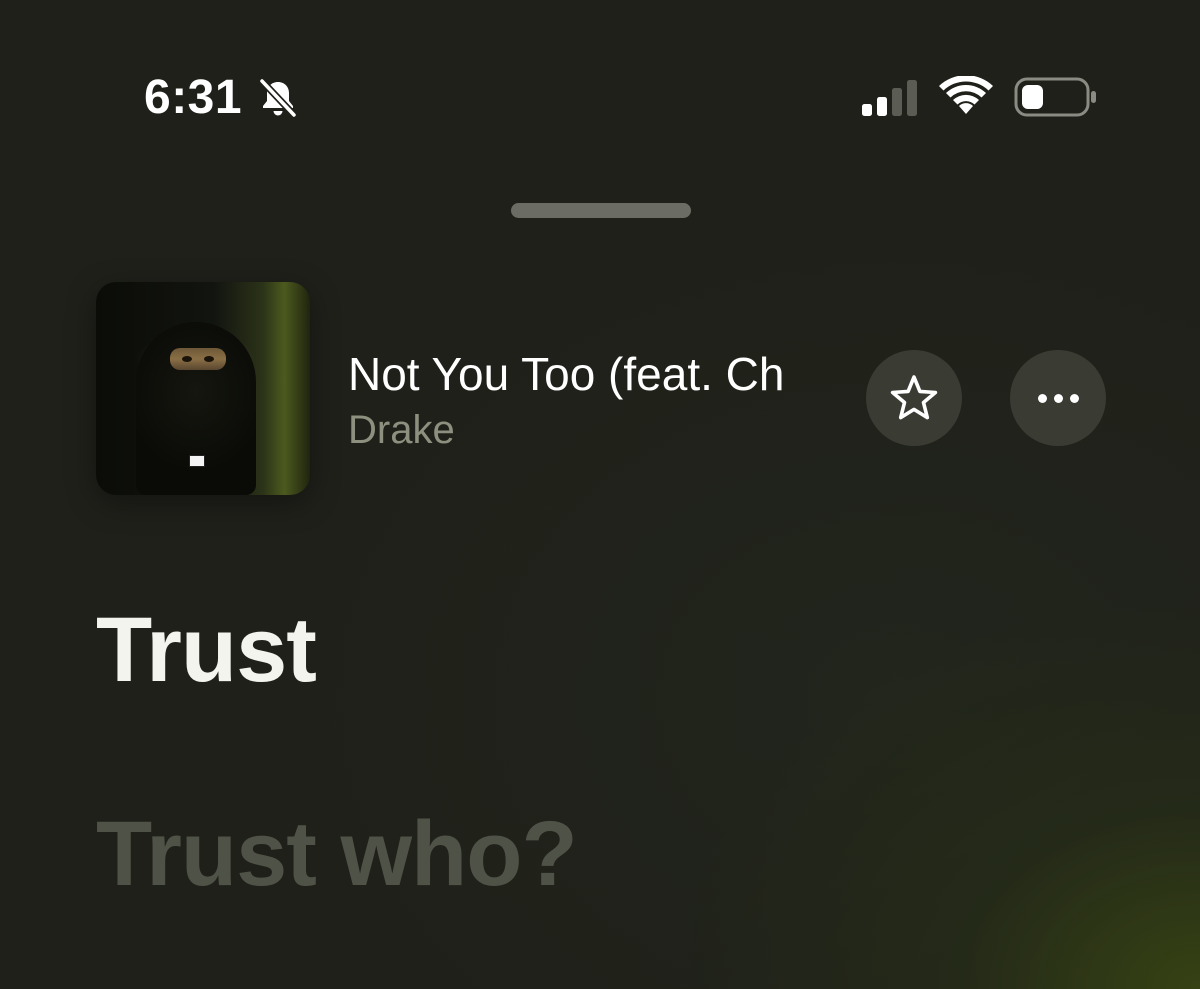  I want to click on favorite-button, so click(914, 398).